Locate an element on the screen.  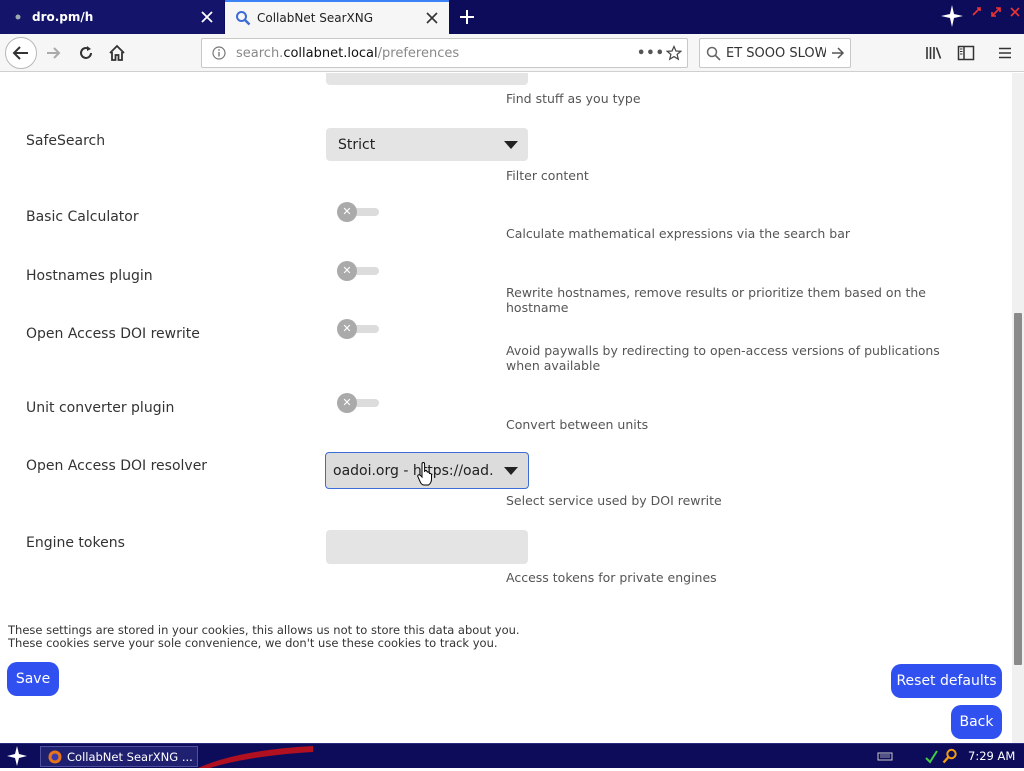
engine-tokens-input is located at coordinates (427, 547).